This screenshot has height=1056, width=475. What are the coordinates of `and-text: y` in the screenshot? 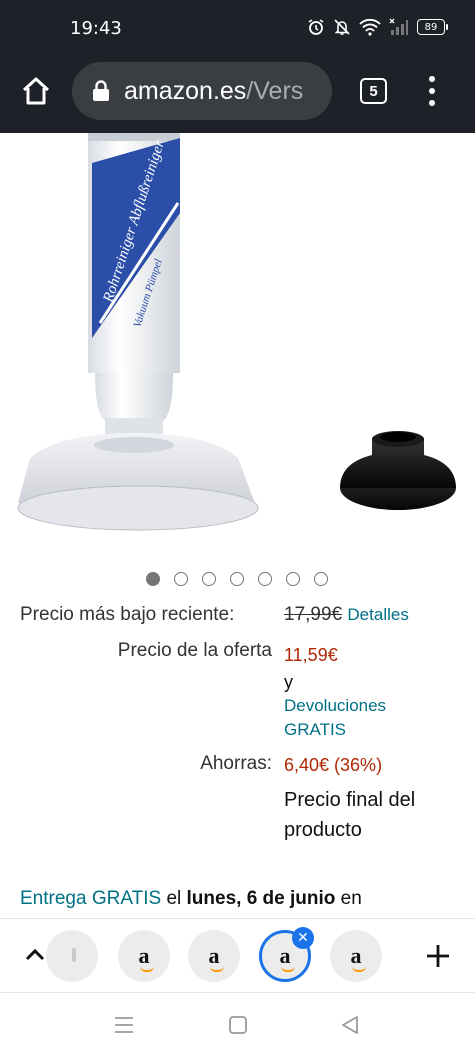 It's located at (288, 682).